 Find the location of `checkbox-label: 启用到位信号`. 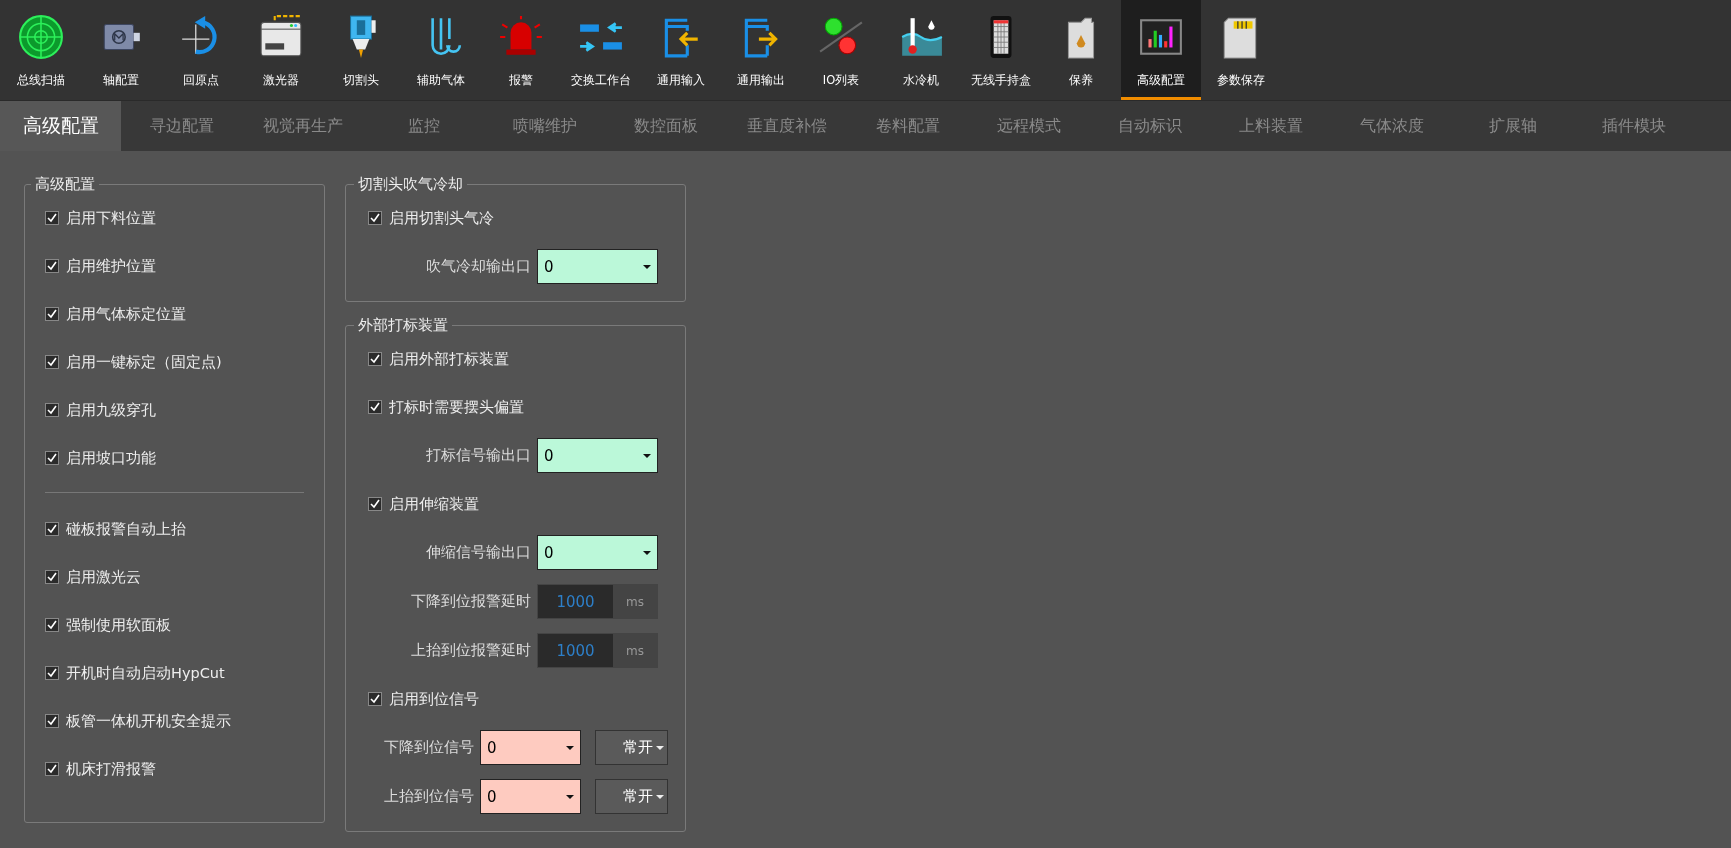

checkbox-label: 启用到位信号 is located at coordinates (434, 699).